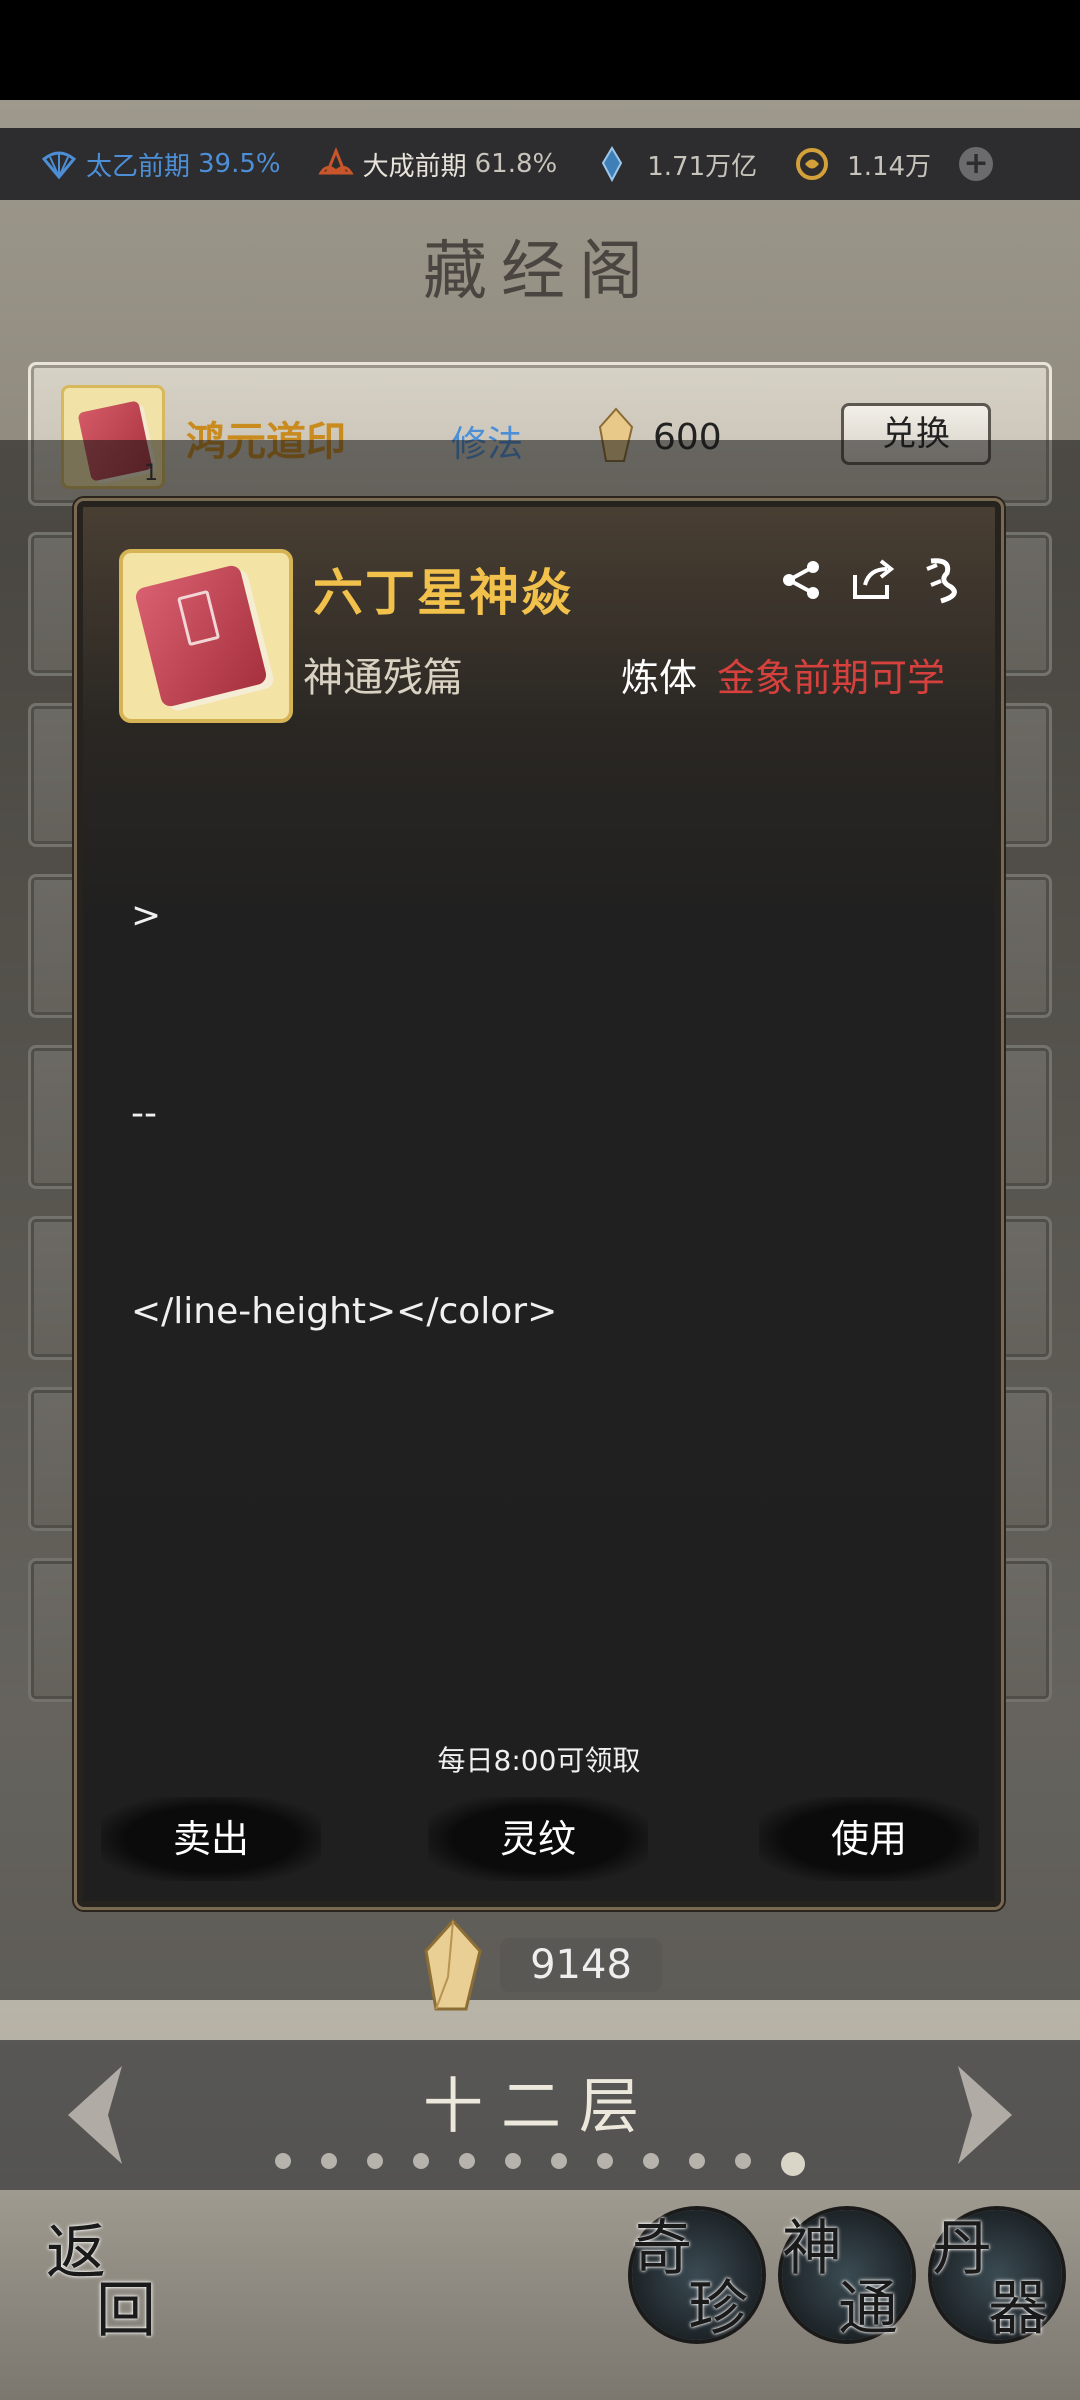 This screenshot has height=2400, width=1080. Describe the element at coordinates (344, 1311) in the screenshot. I see `description-line: </line-height></color>` at that location.